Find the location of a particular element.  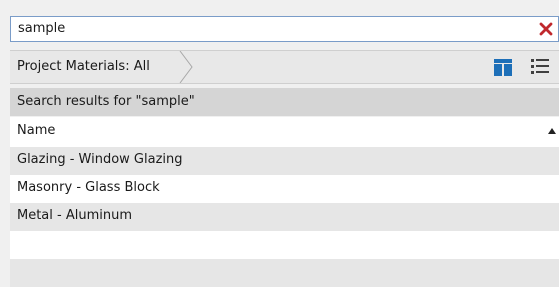

material-name-cell: Masonry - Glass Block is located at coordinates (88, 187).